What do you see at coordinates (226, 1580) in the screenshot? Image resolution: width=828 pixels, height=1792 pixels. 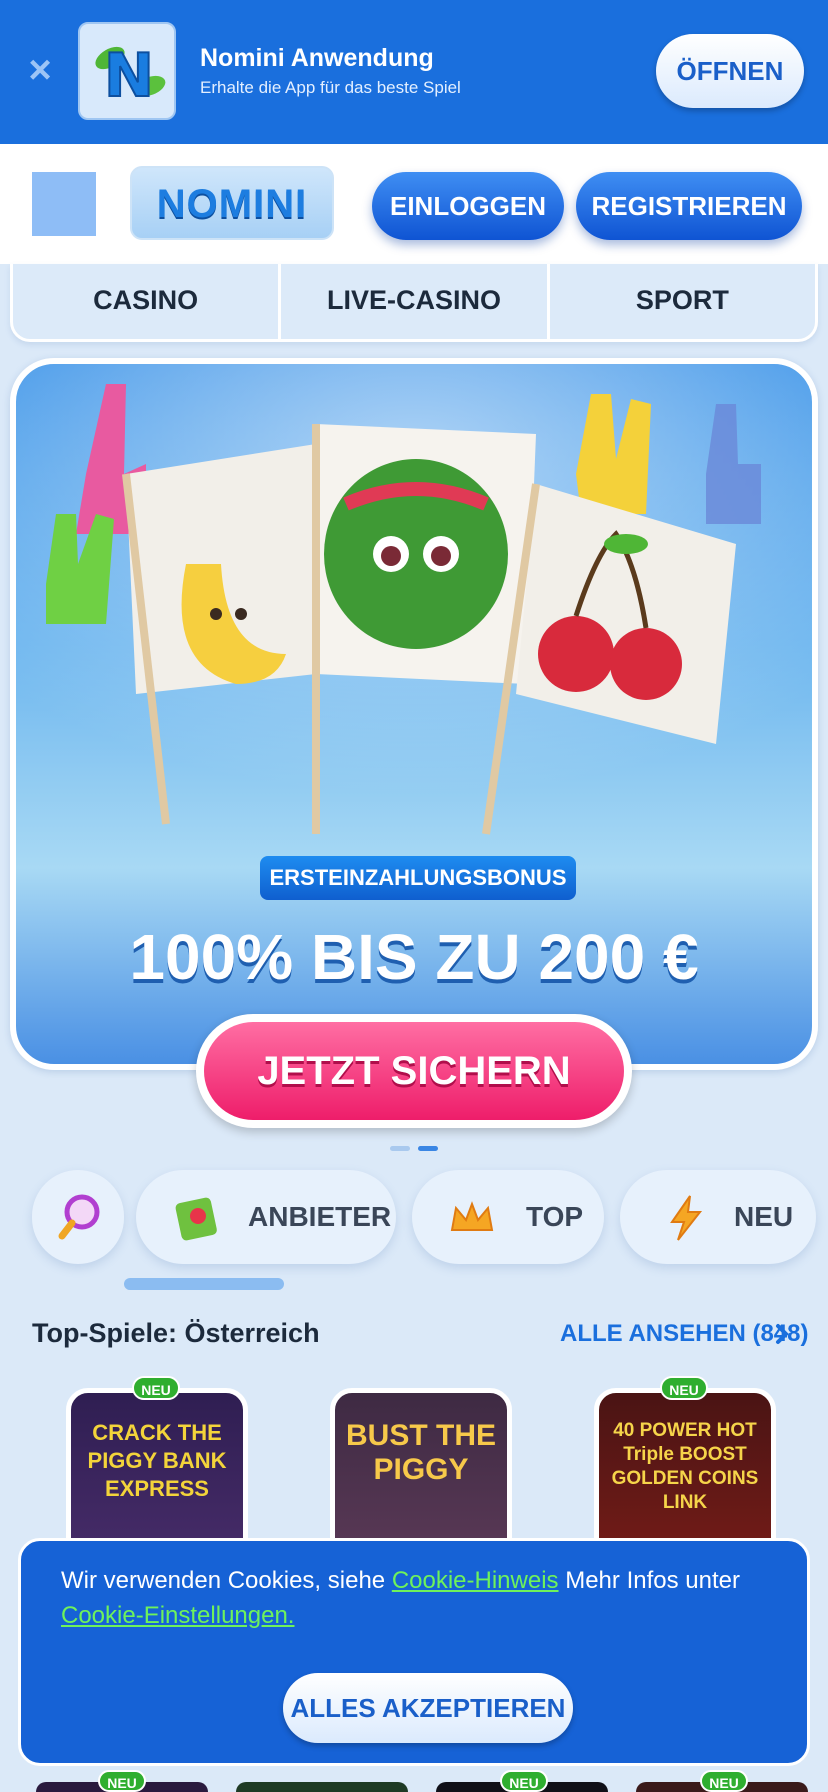 I see `cookie-text-start: Wir verwenden Cookies, siehe` at bounding box center [226, 1580].